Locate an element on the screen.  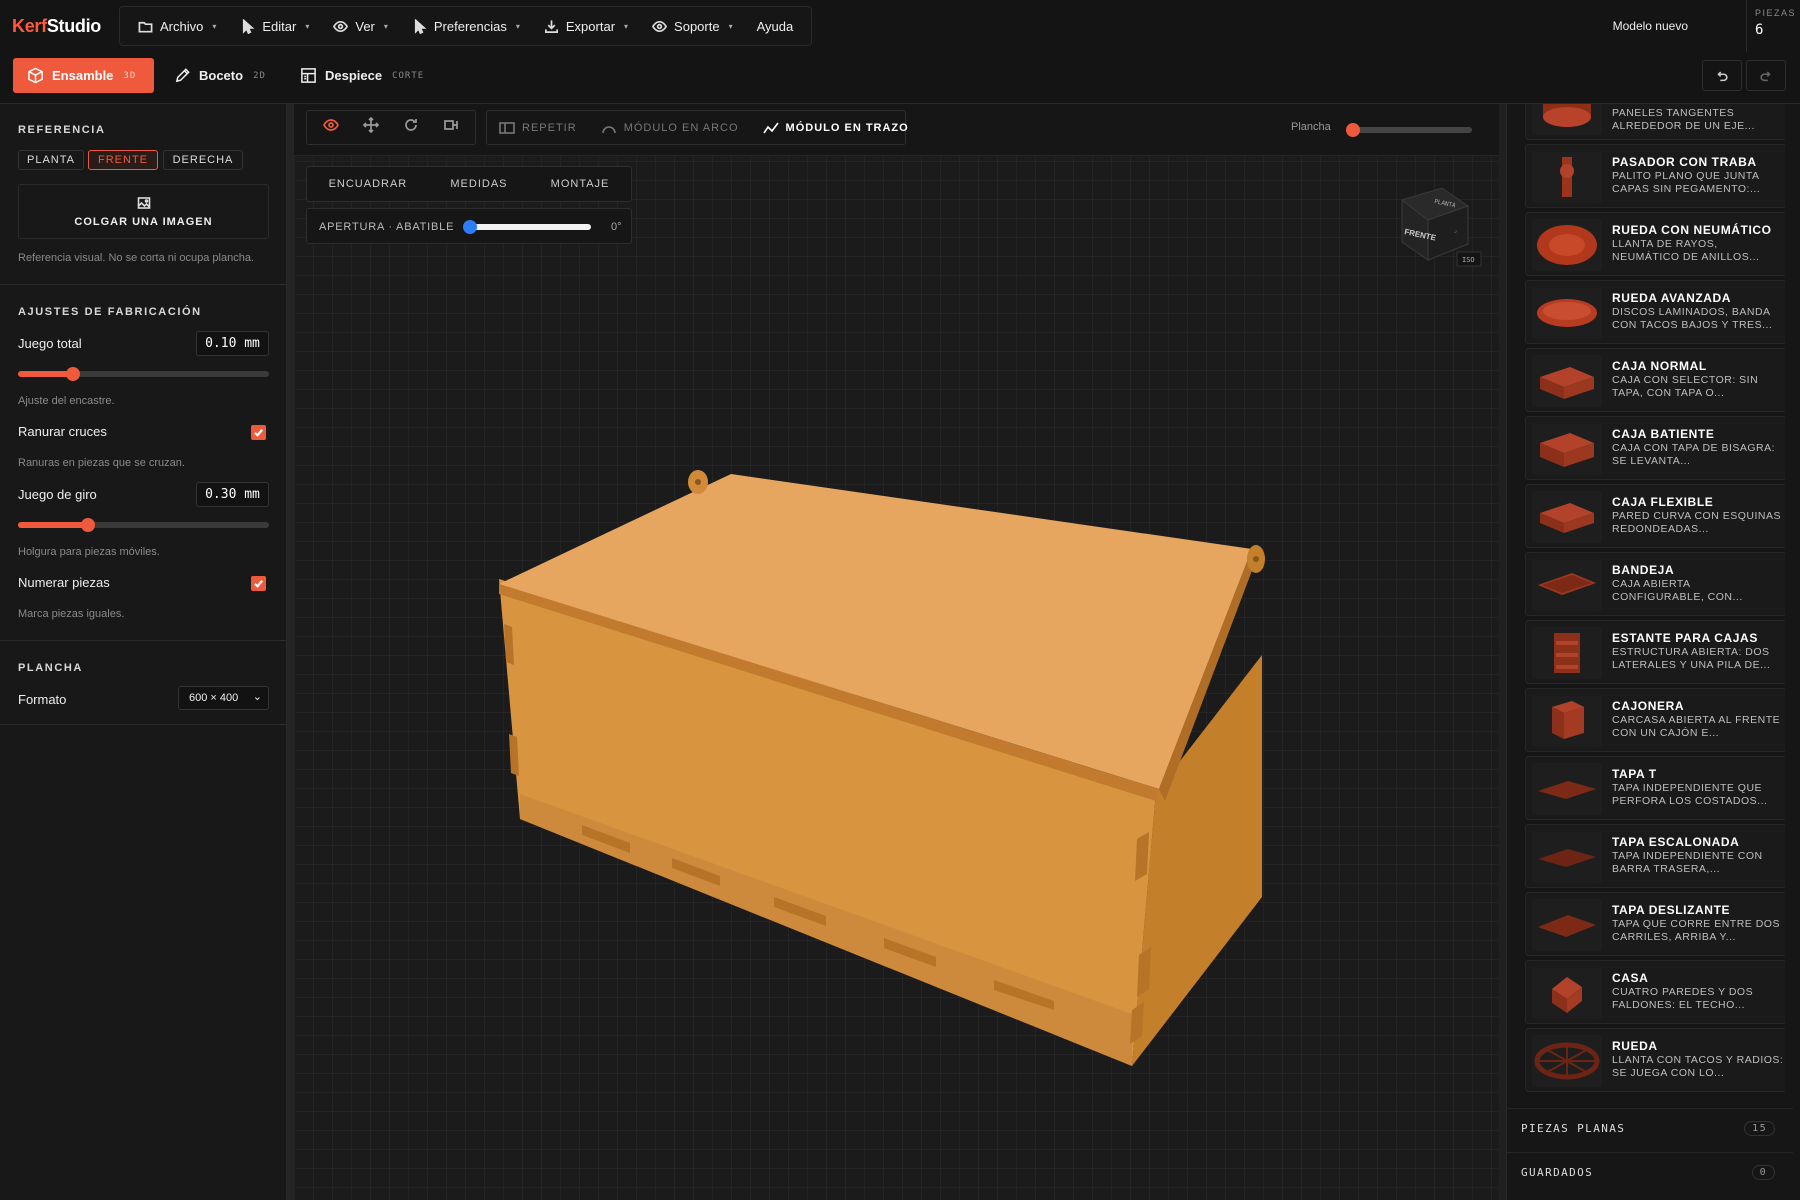
layout-icon is located at coordinates (308, 75).